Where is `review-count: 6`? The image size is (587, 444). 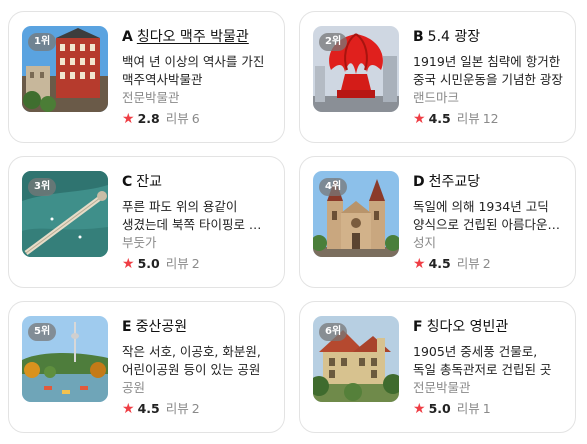 review-count: 6 is located at coordinates (195, 118).